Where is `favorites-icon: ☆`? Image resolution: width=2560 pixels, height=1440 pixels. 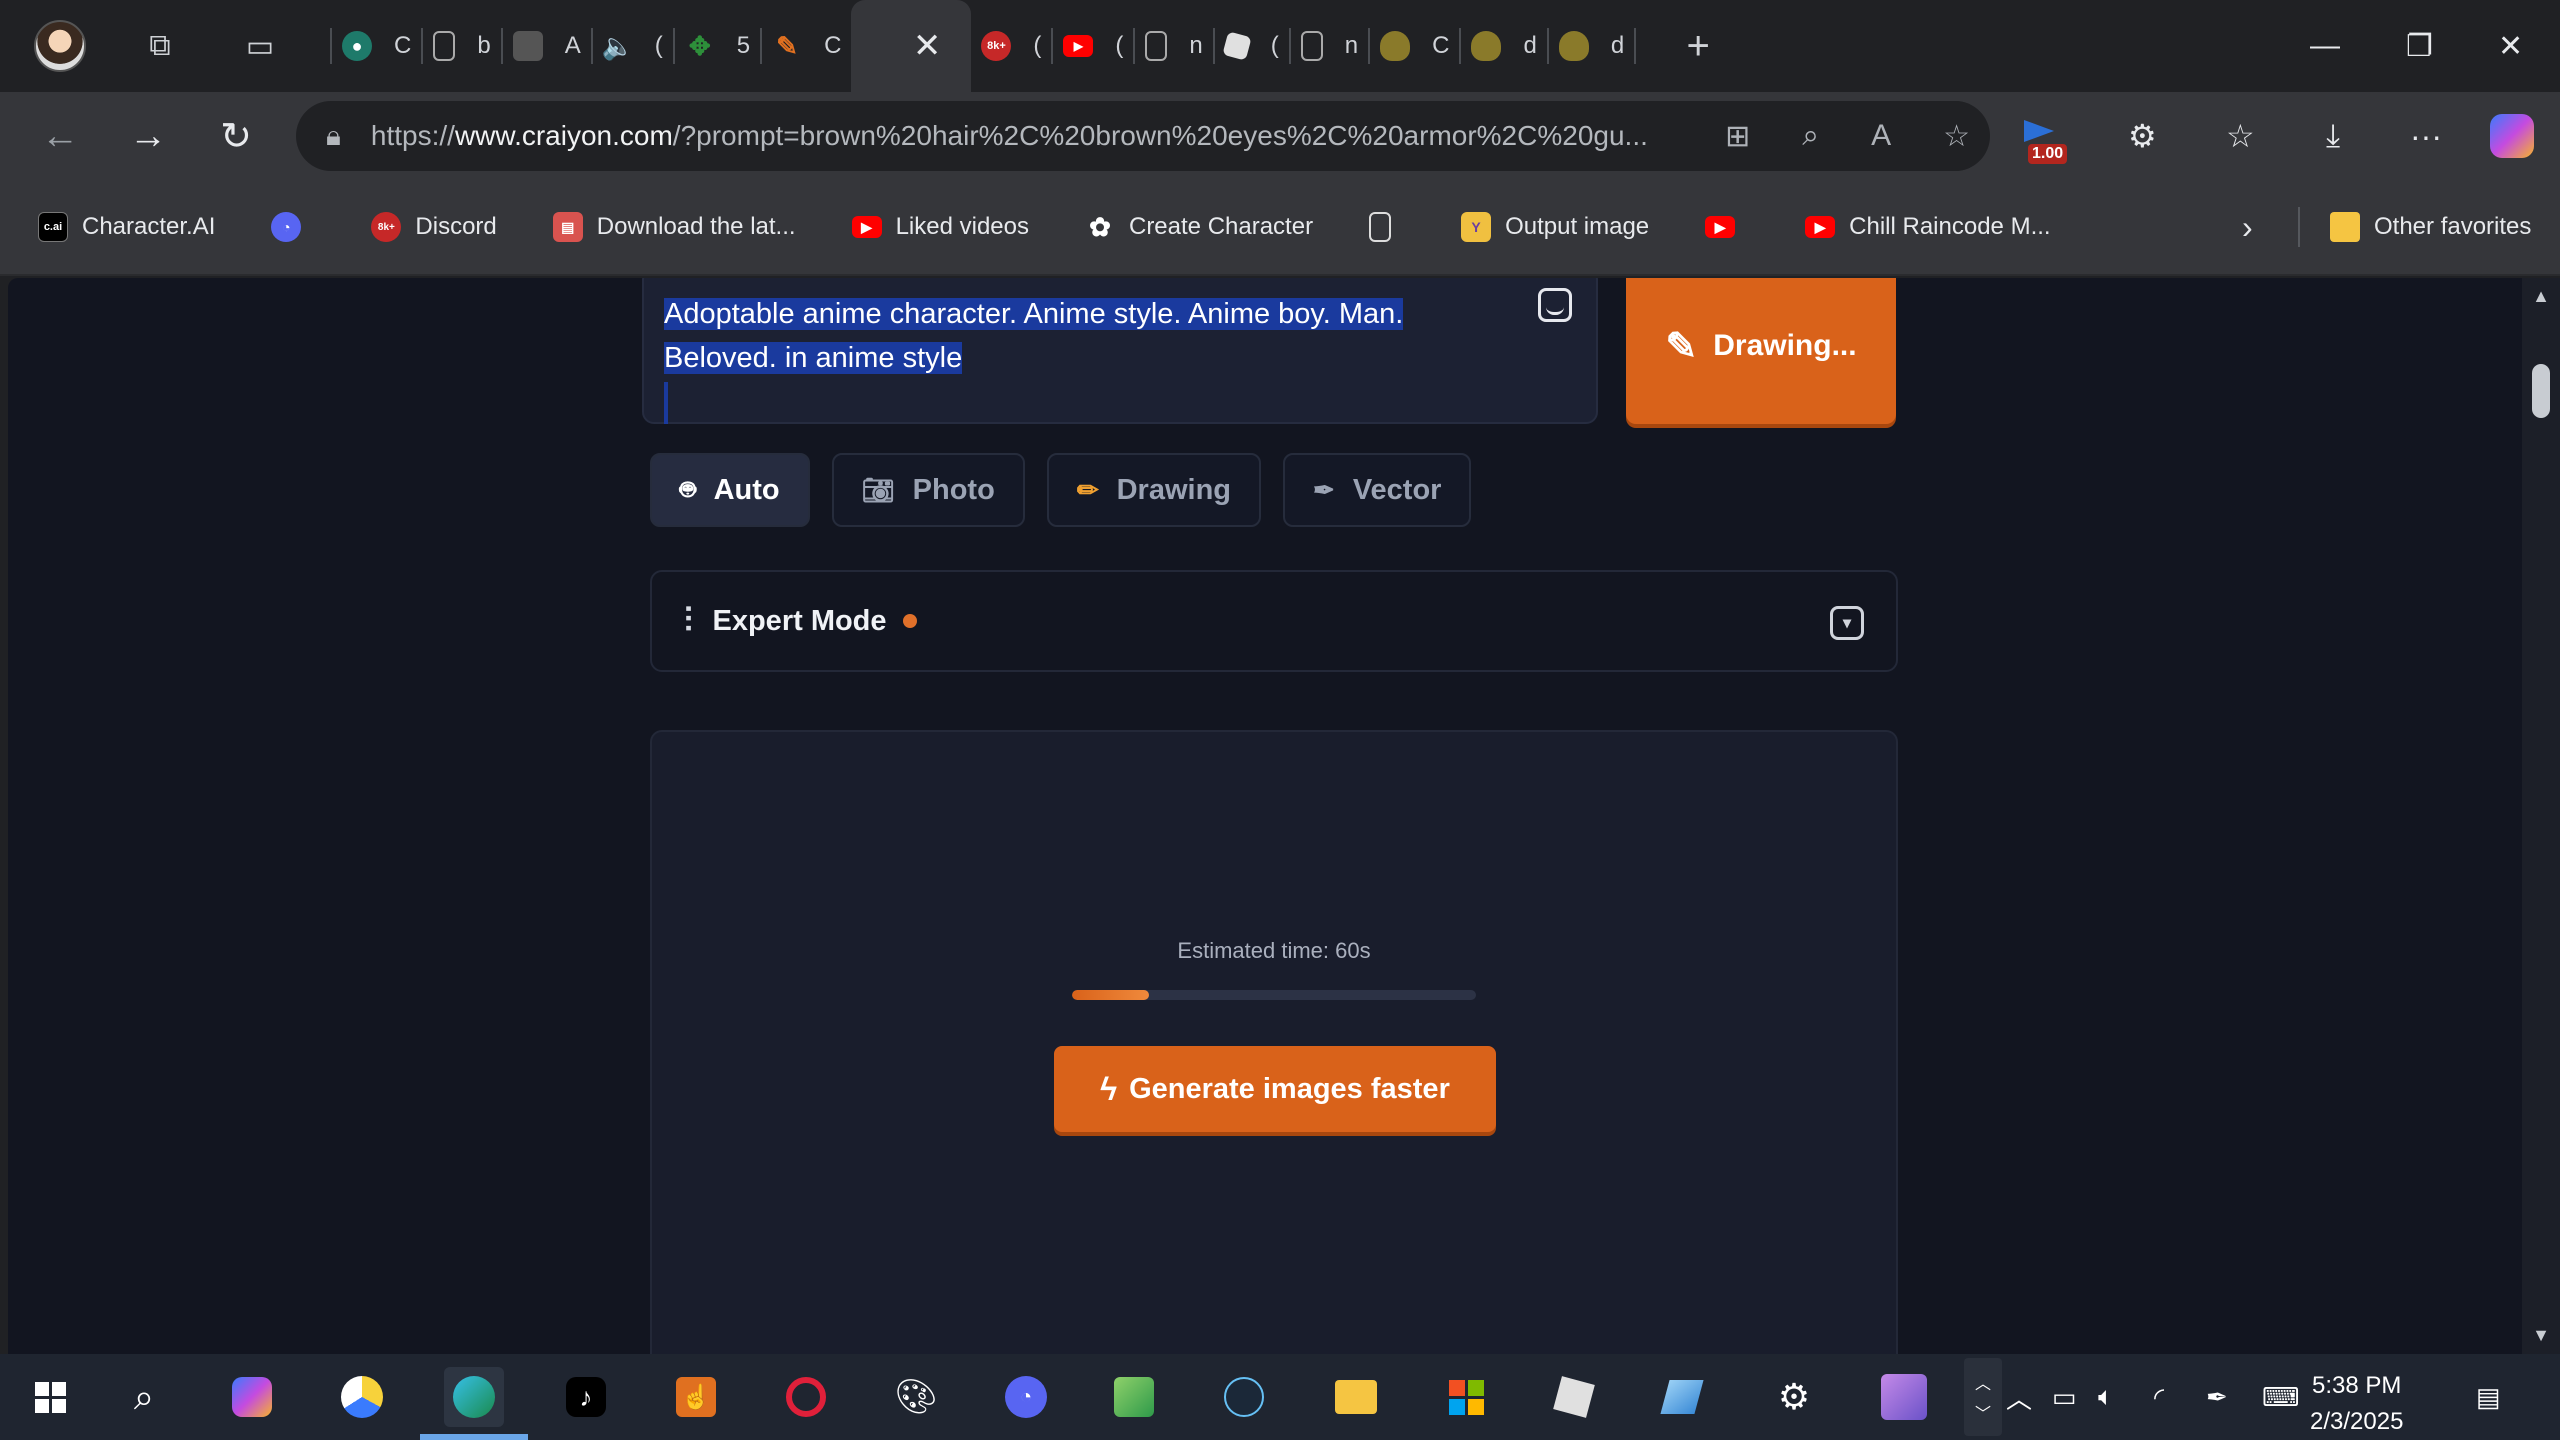 favorites-icon: ☆ is located at coordinates (2240, 136).